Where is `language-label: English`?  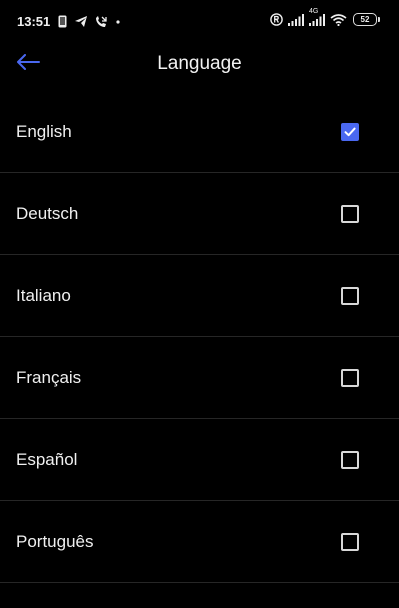 language-label: English is located at coordinates (44, 131).